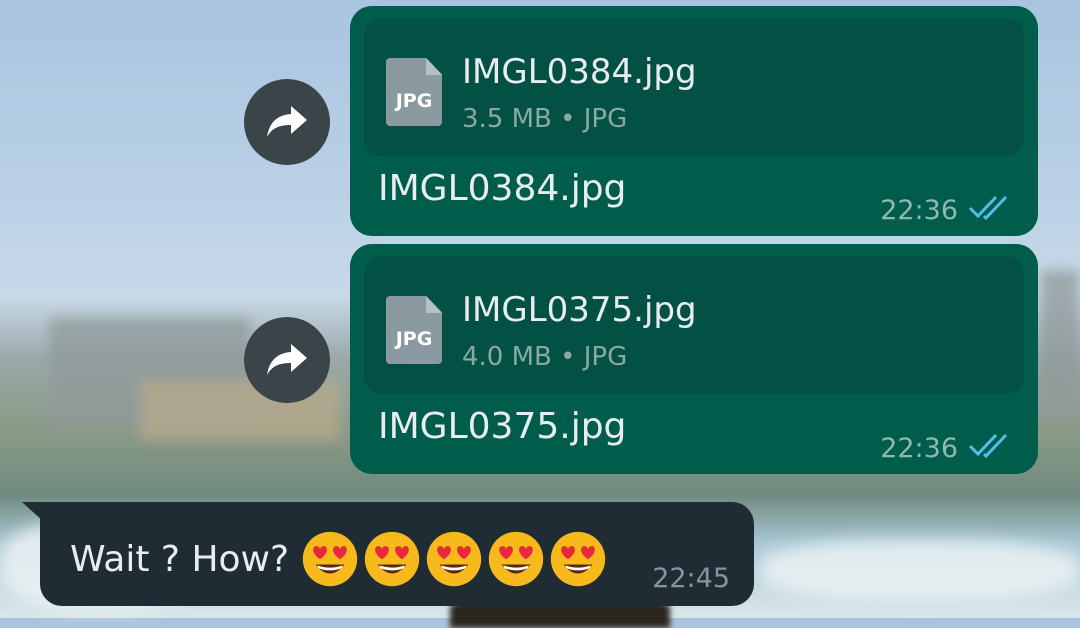  I want to click on message-caption: IMGL0375.jpg, so click(502, 426).